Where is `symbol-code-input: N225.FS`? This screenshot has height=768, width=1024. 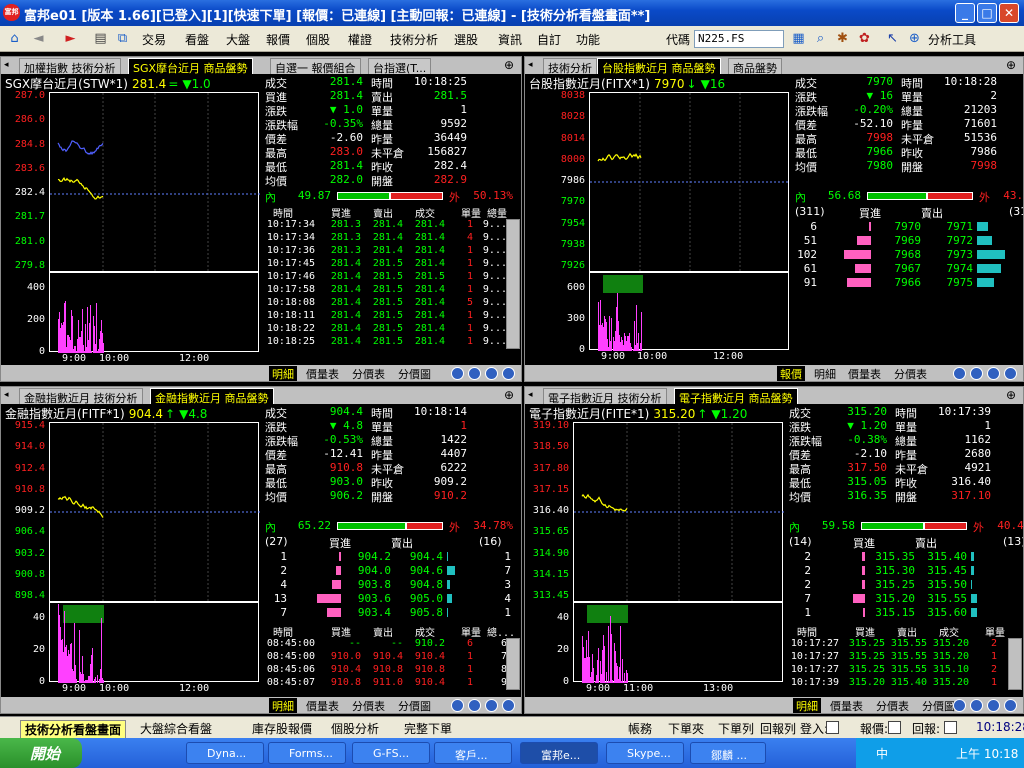 symbol-code-input: N225.FS is located at coordinates (739, 39).